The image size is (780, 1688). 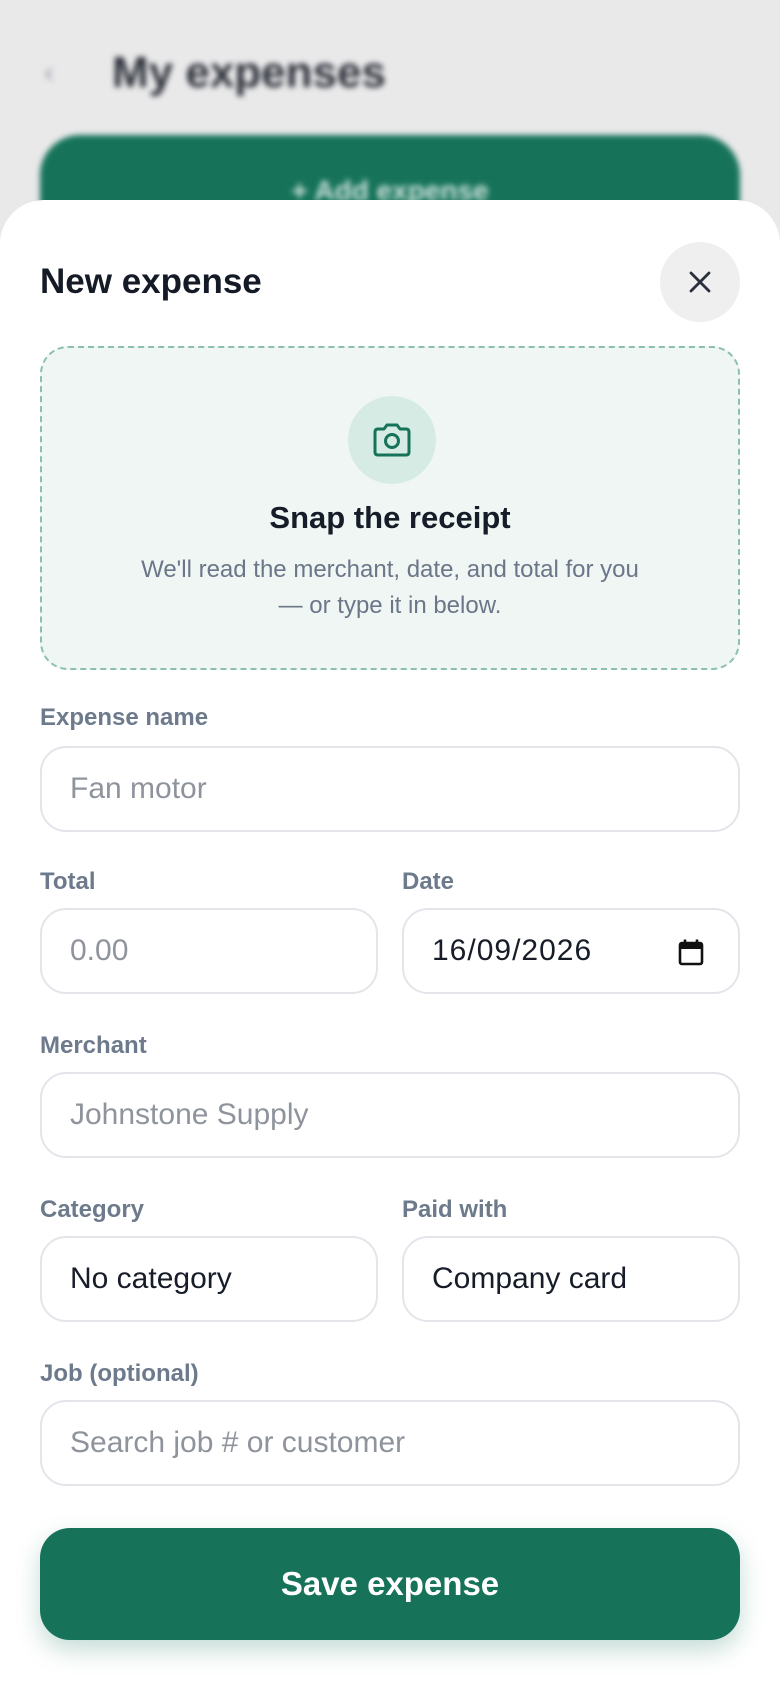 I want to click on category-value: No category, so click(x=151, y=1278).